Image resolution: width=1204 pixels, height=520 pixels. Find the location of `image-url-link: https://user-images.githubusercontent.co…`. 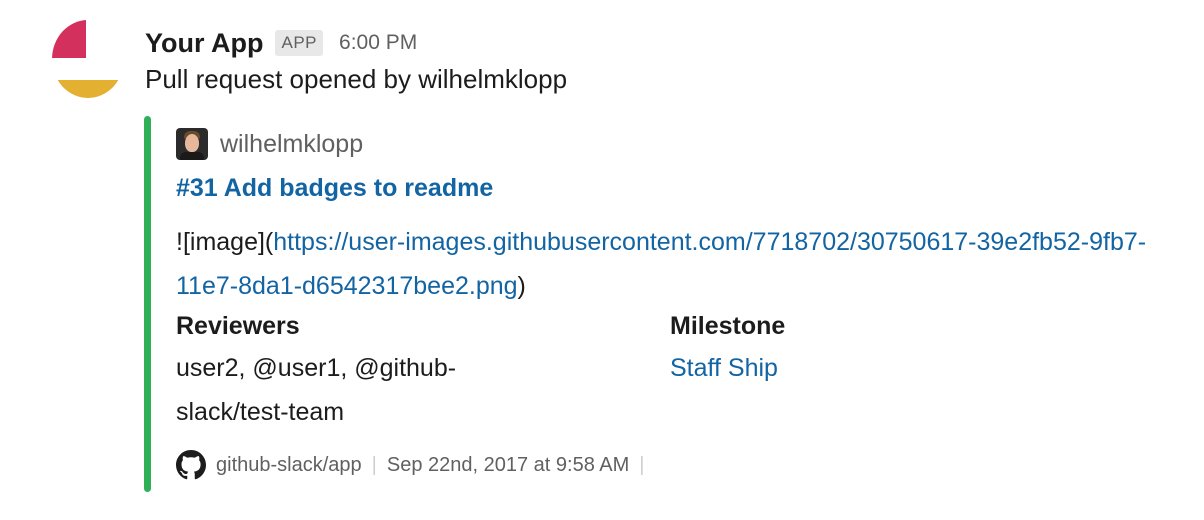

image-url-link: https://user-images.githubusercontent.co… is located at coordinates (661, 264).